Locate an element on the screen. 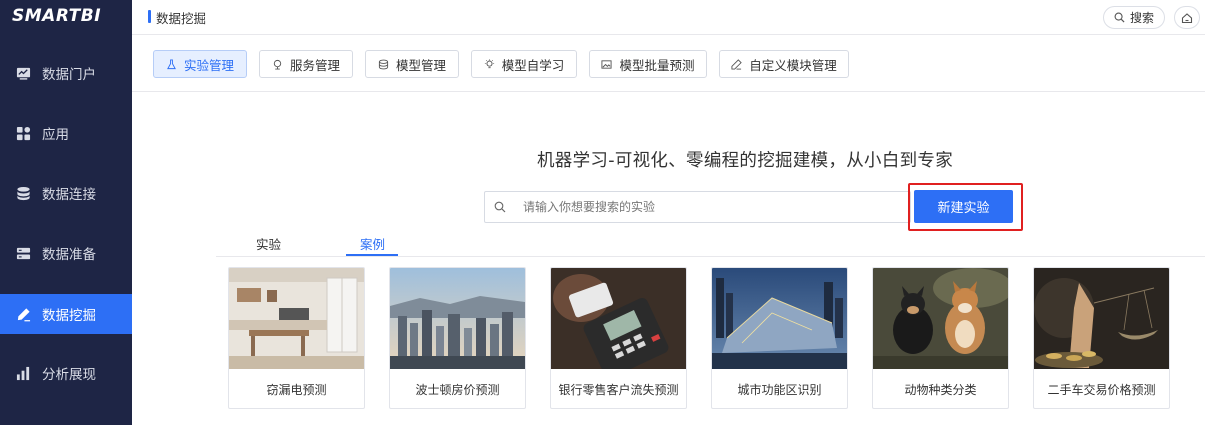 The height and width of the screenshot is (425, 1205). tab-label: 实验管理 is located at coordinates (208, 65).